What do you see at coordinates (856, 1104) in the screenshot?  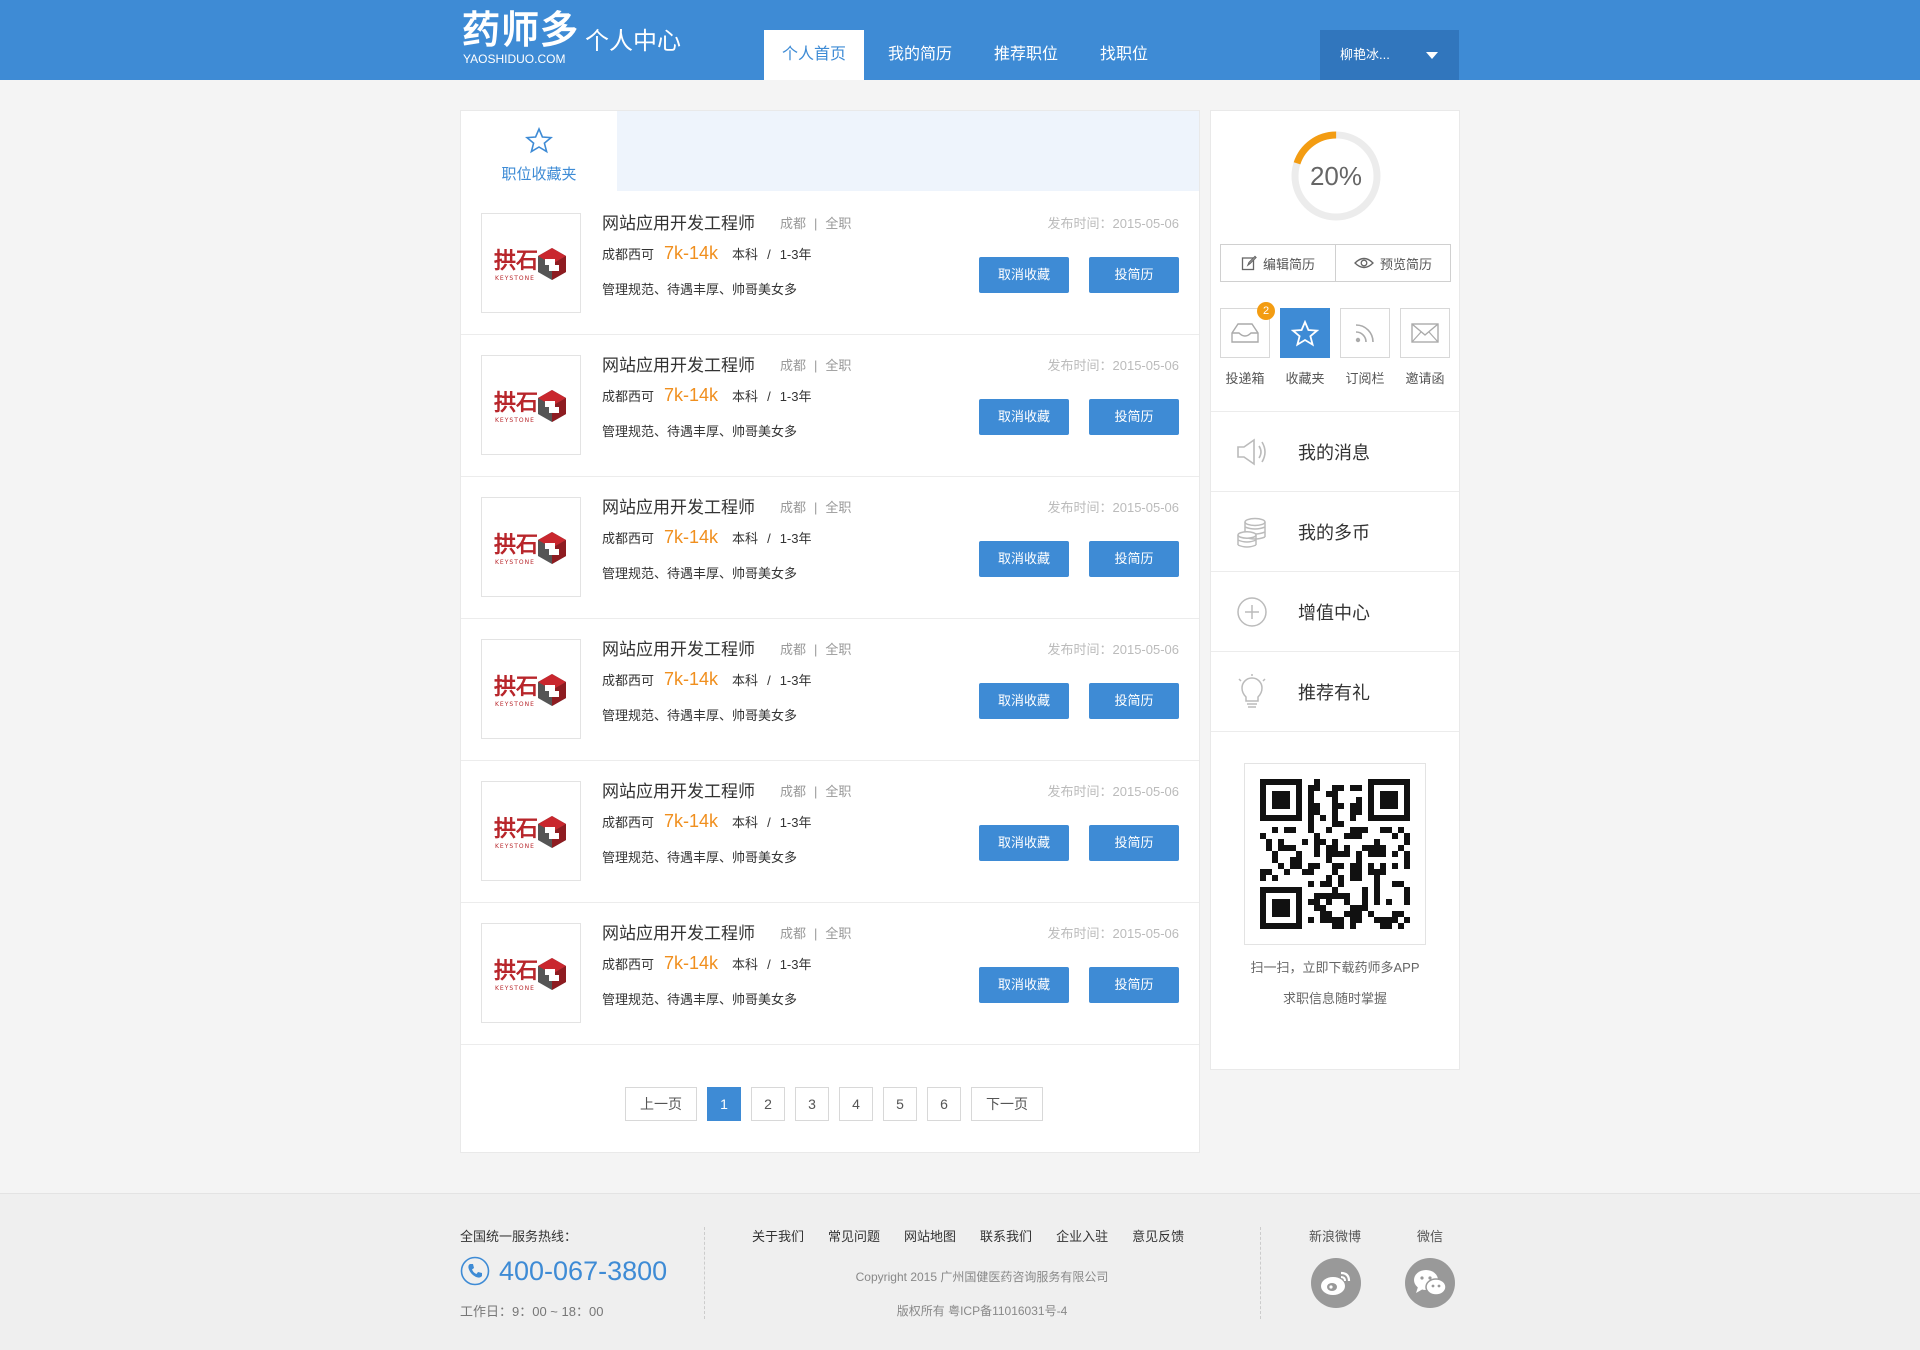 I see `page-4-button: 4` at bounding box center [856, 1104].